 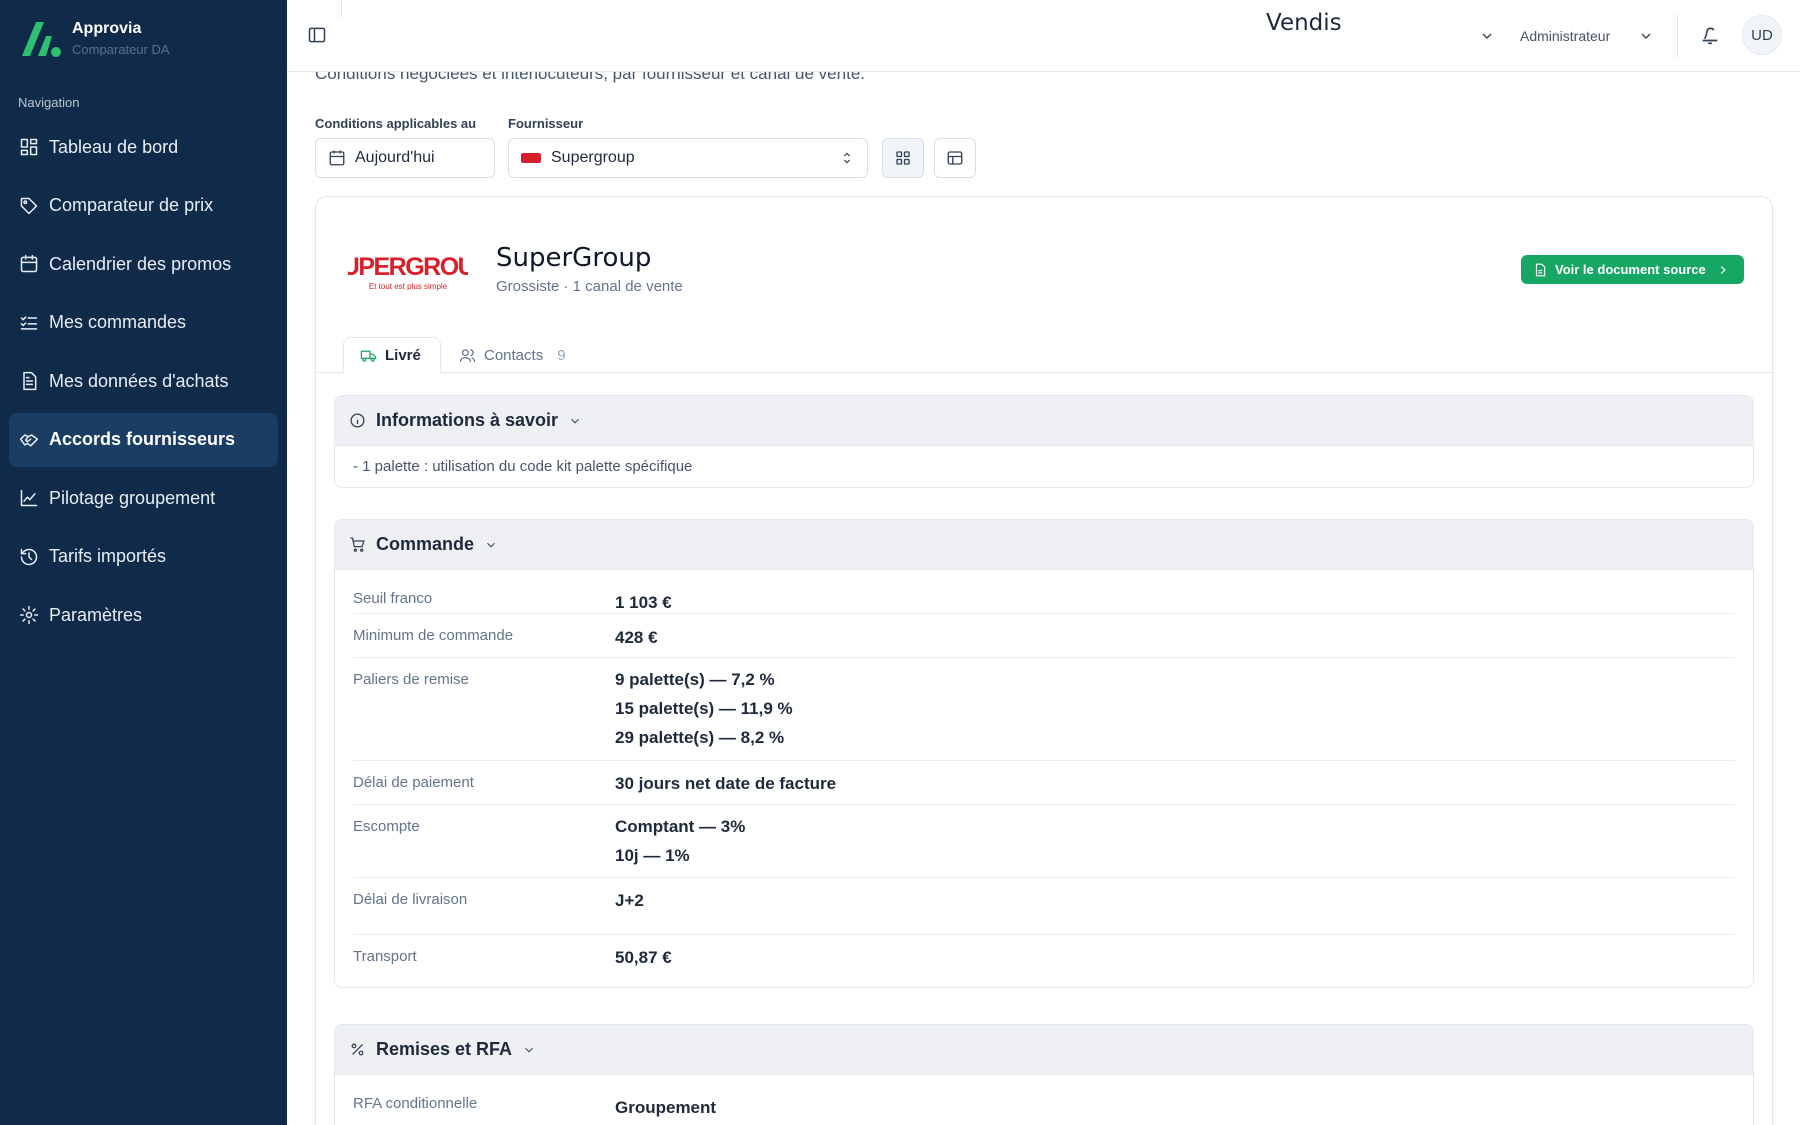 What do you see at coordinates (1723, 269) in the screenshot?
I see `chevron-right-icon` at bounding box center [1723, 269].